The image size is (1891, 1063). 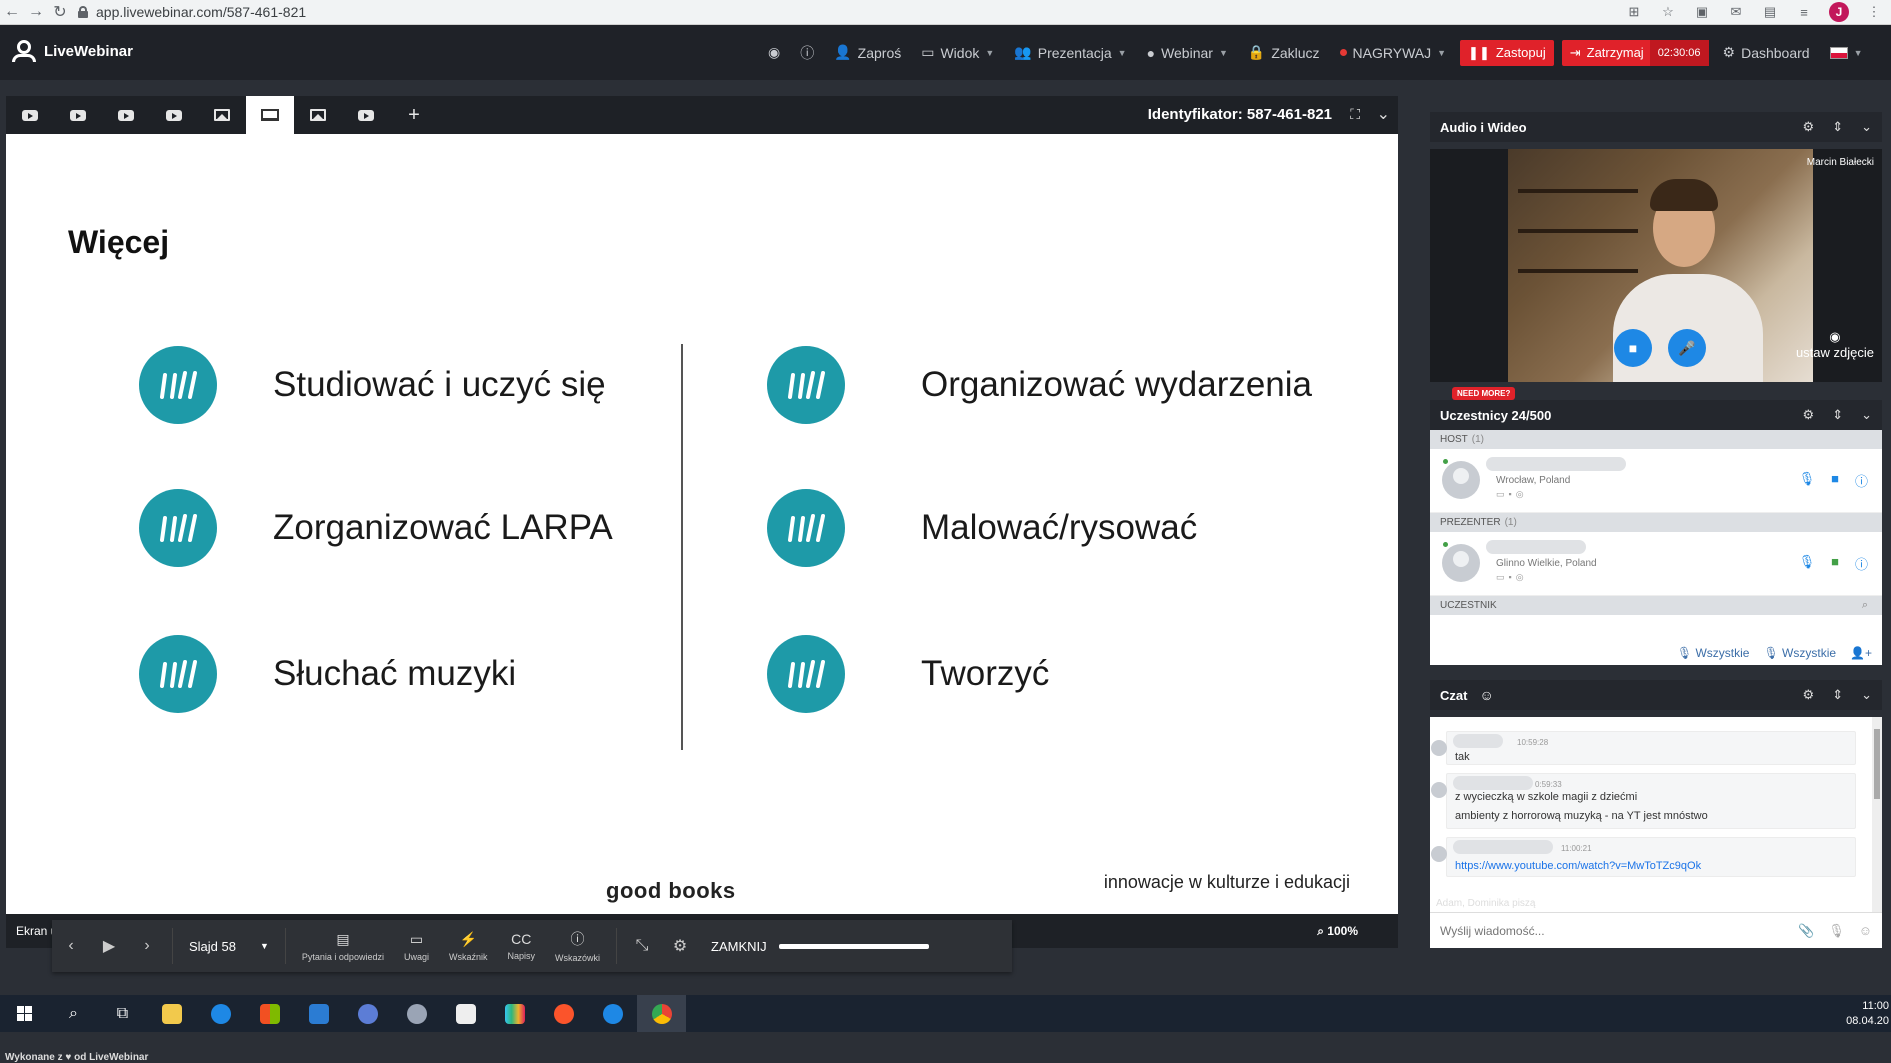 I want to click on brave-icon, so click(x=563, y=1013).